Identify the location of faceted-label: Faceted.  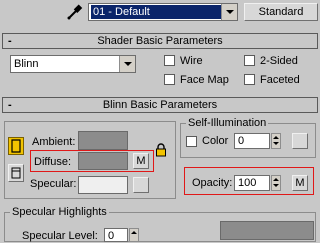
(280, 80).